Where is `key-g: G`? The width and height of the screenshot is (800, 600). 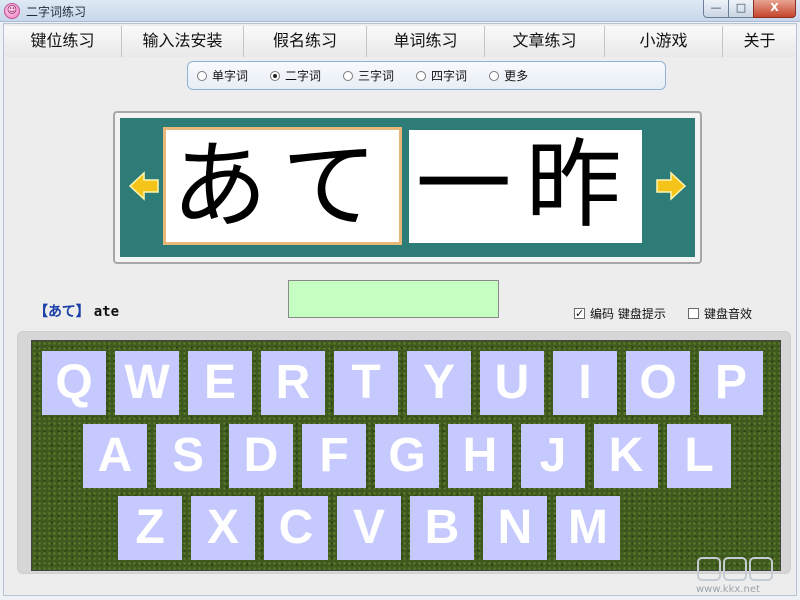
key-g: G is located at coordinates (407, 456).